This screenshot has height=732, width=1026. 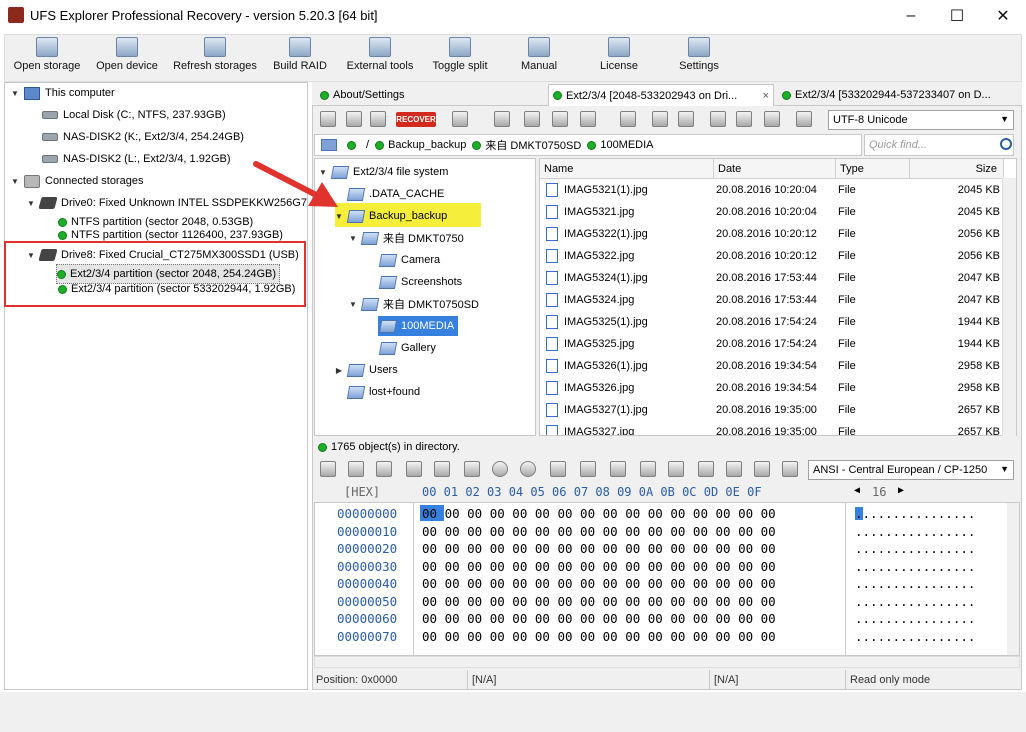 What do you see at coordinates (588, 119) in the screenshot?
I see `columns-icon` at bounding box center [588, 119].